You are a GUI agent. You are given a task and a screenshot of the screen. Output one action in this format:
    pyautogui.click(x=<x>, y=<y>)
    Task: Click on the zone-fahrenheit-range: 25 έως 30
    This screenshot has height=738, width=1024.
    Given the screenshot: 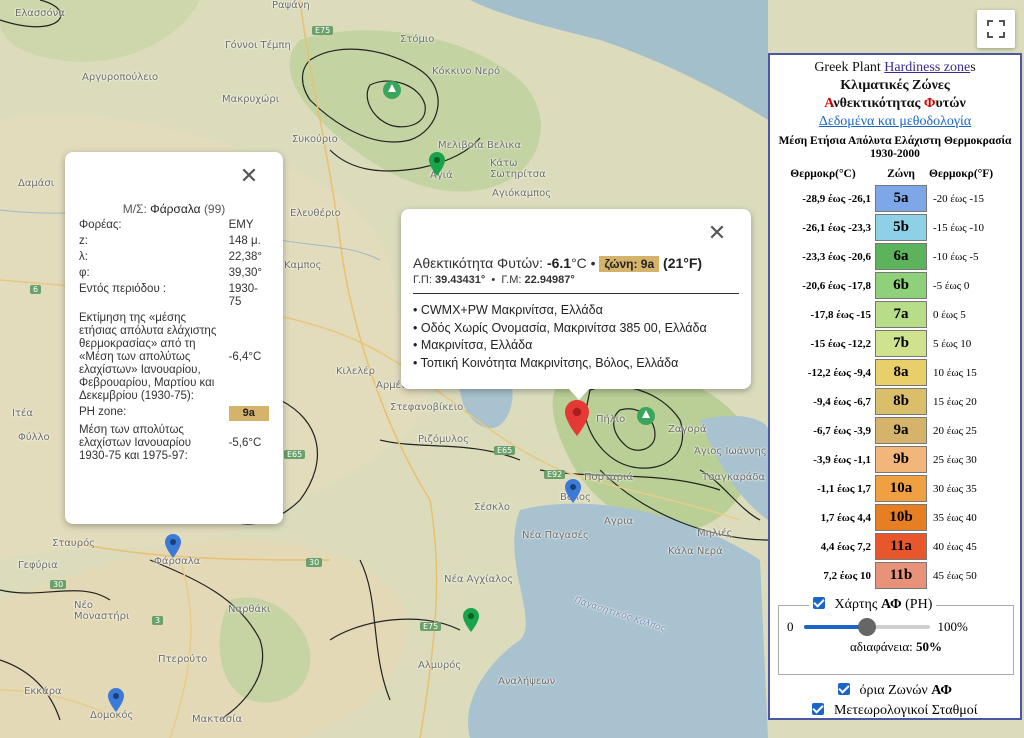 What is the action you would take?
    pyautogui.click(x=955, y=459)
    